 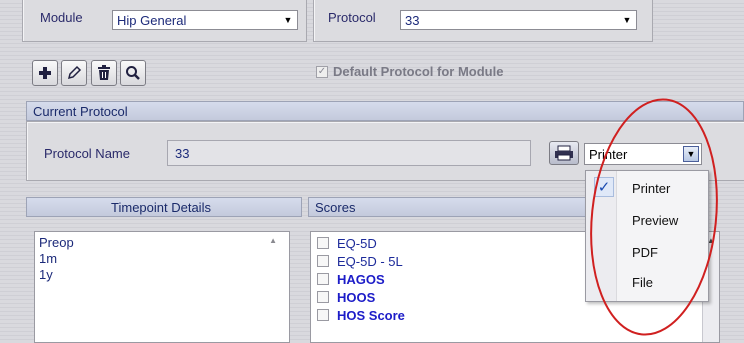 I want to click on edit-button, so click(x=74, y=73).